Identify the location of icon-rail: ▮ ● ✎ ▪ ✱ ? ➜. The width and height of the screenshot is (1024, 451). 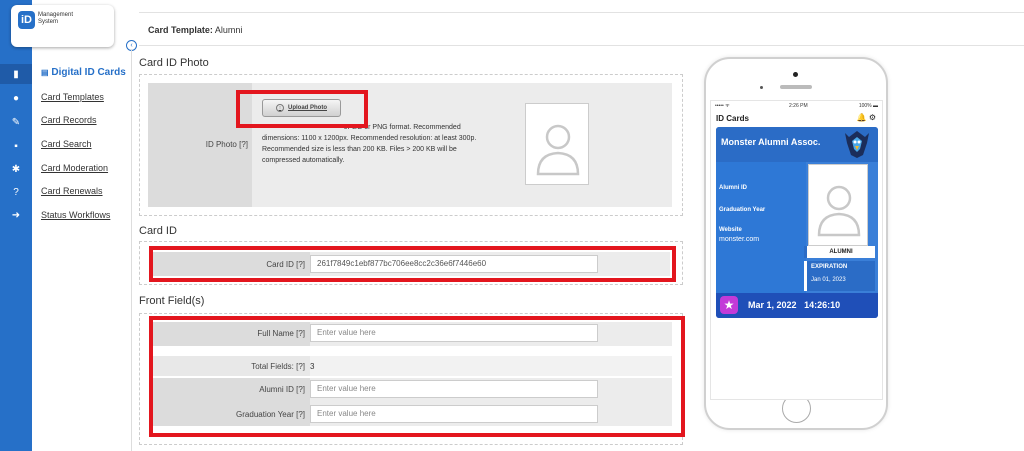
(16, 225).